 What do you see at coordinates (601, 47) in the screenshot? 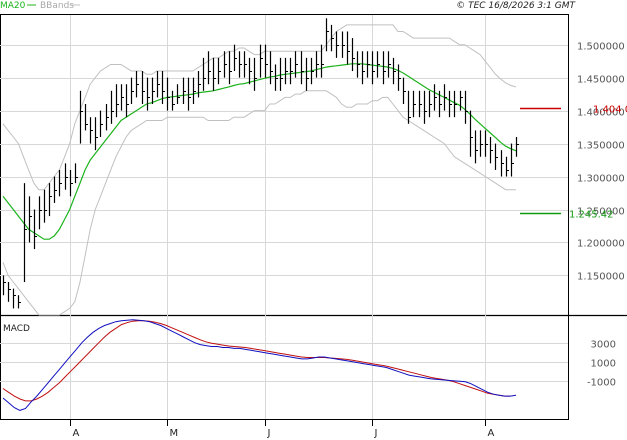
I see `price-tick-label: 1.500000` at bounding box center [601, 47].